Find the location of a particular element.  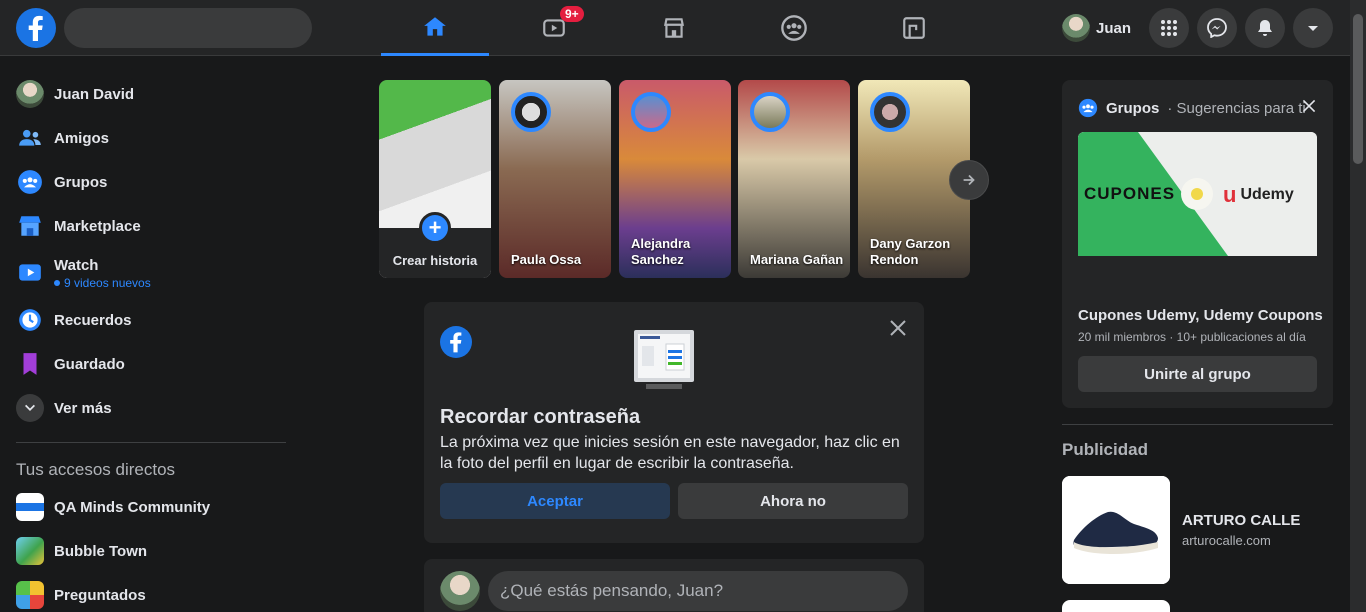

scroll-thumb is located at coordinates (1358, 89).